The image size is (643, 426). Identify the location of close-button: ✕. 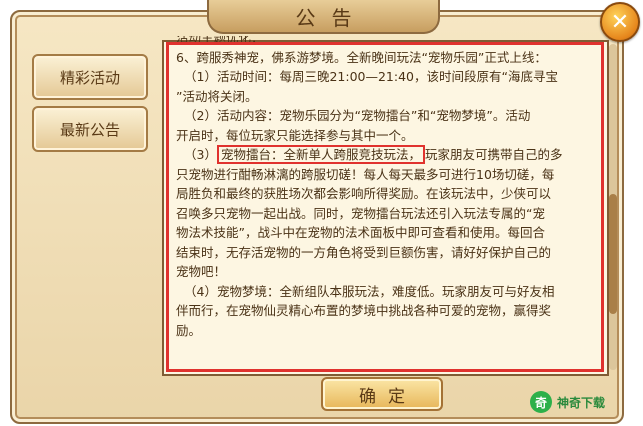
(620, 22).